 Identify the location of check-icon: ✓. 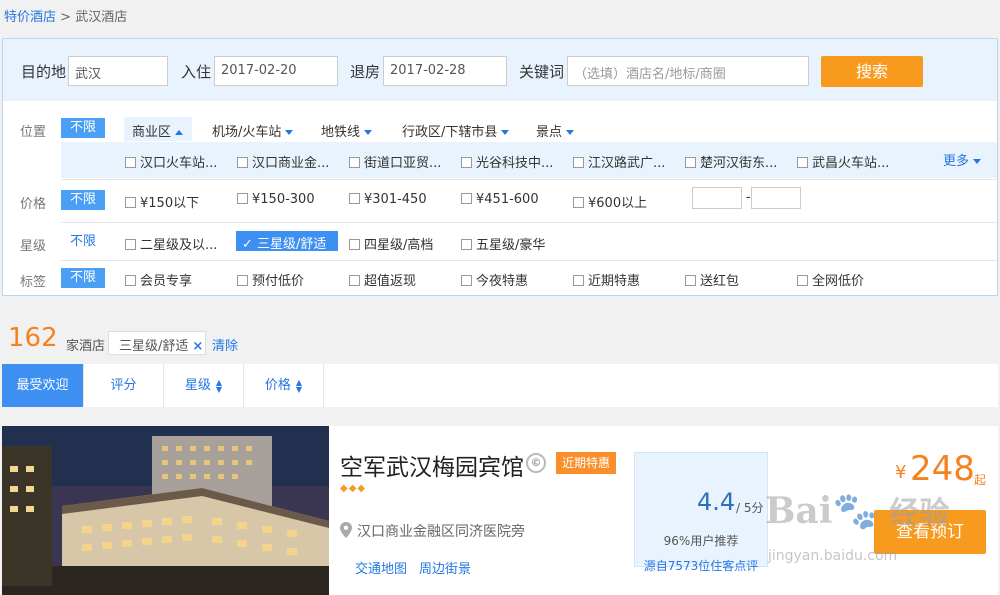
(250, 244).